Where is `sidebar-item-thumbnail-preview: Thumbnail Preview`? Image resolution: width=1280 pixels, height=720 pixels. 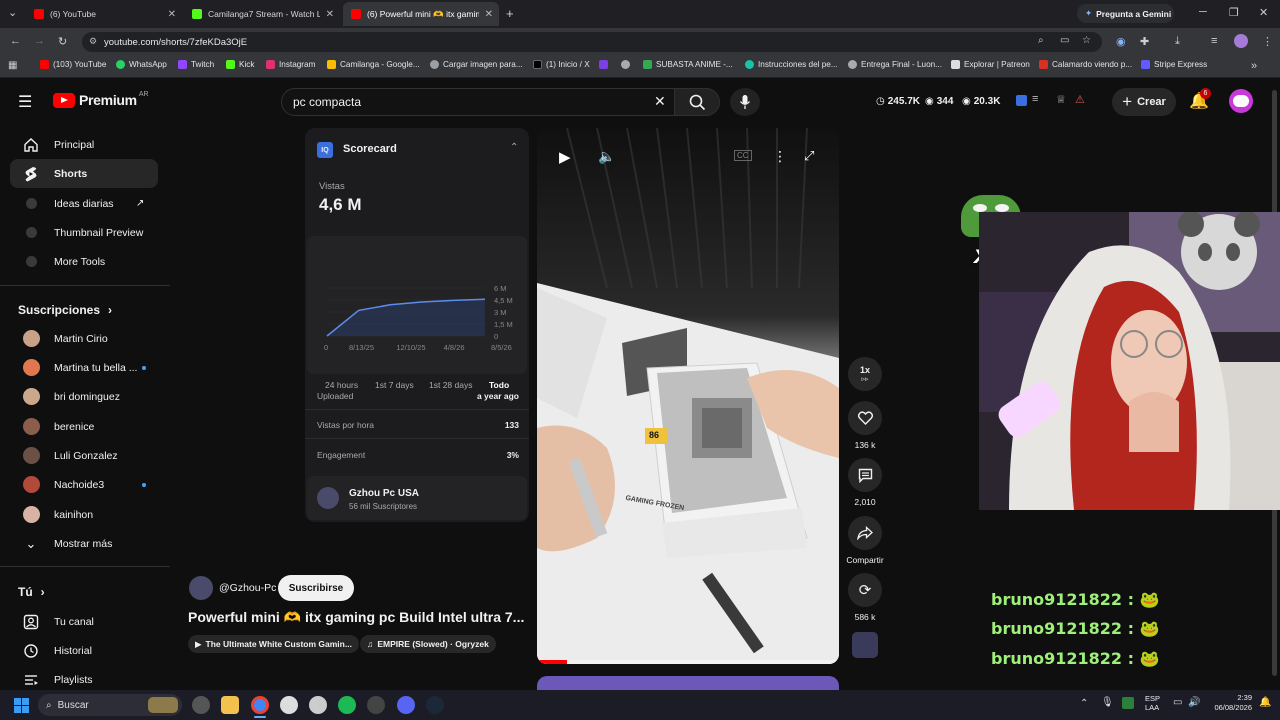 sidebar-item-thumbnail-preview: Thumbnail Preview is located at coordinates (84, 232).